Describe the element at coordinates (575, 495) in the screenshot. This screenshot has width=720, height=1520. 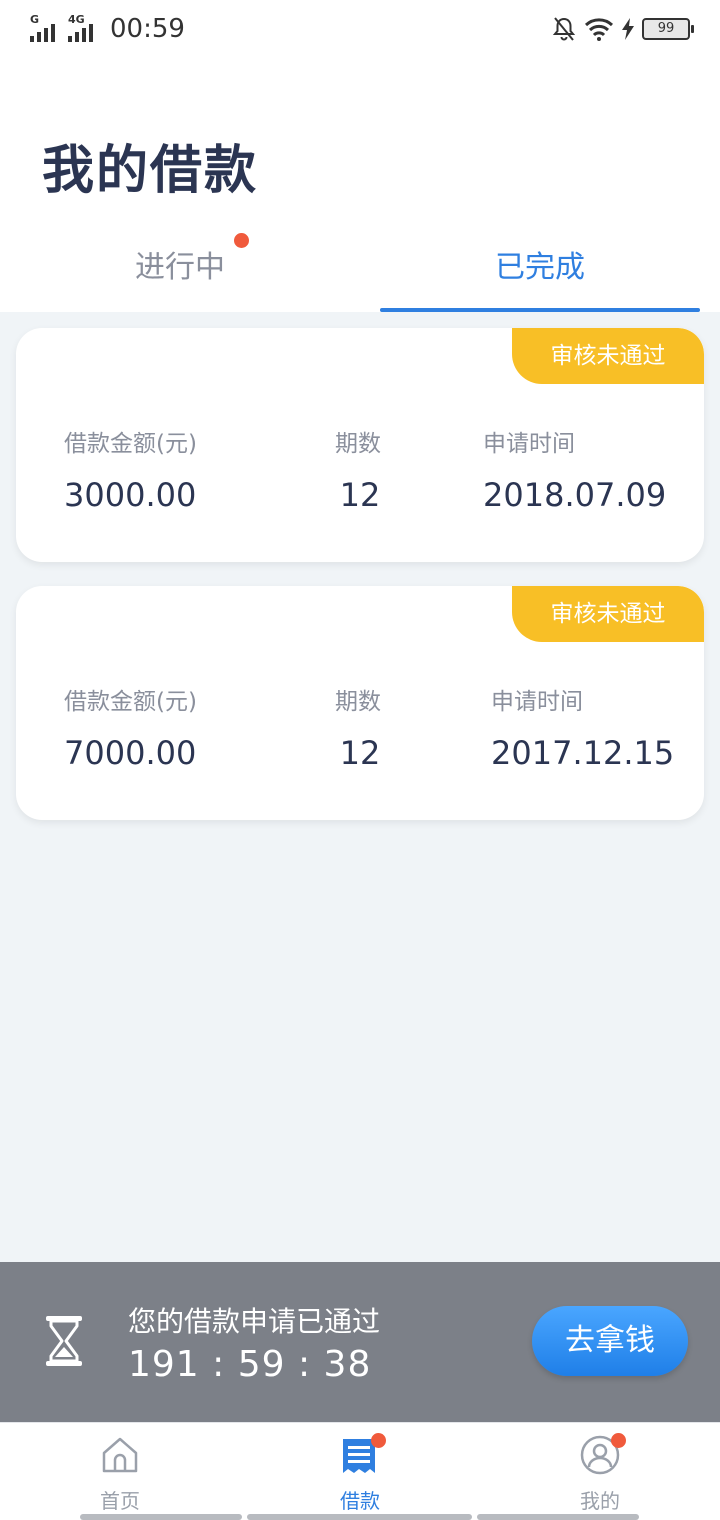
I see `date-value: 2018.07.09` at that location.